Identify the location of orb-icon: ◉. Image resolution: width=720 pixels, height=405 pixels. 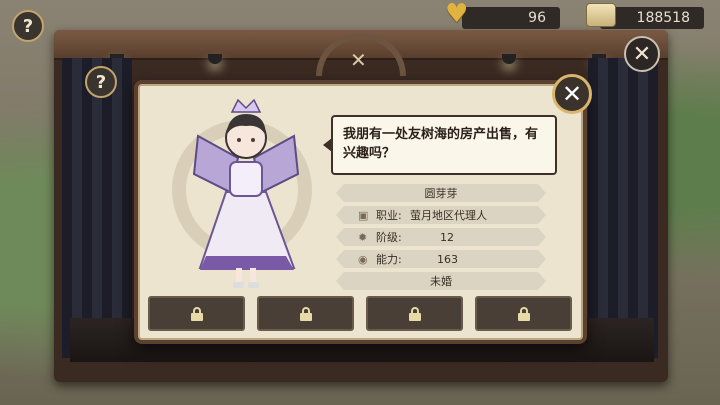
(363, 259).